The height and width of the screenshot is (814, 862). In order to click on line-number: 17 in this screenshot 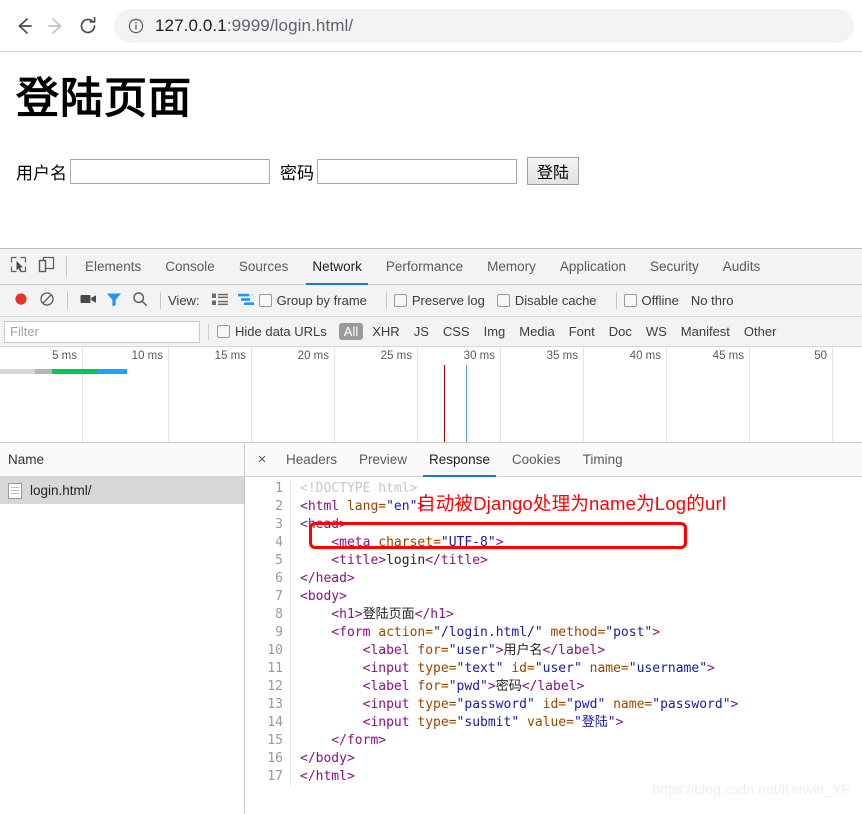, I will do `click(268, 777)`.